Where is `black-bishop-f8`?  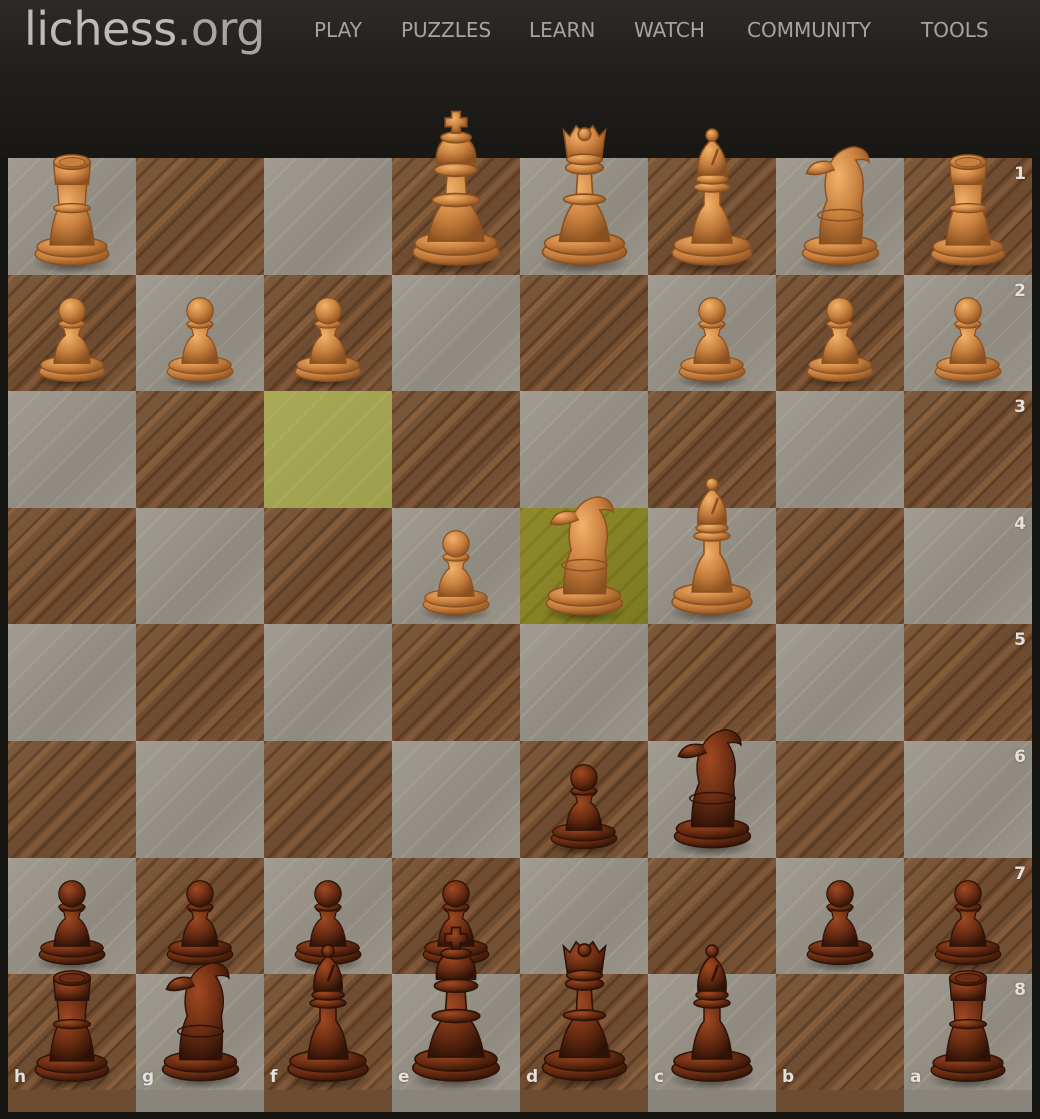
black-bishop-f8 is located at coordinates (328, 1012).